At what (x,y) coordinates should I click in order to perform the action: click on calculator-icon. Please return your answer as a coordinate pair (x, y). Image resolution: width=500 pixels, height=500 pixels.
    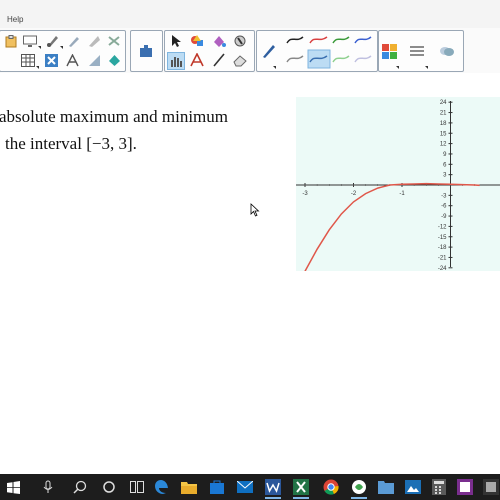
    Looking at the image, I should click on (439, 487).